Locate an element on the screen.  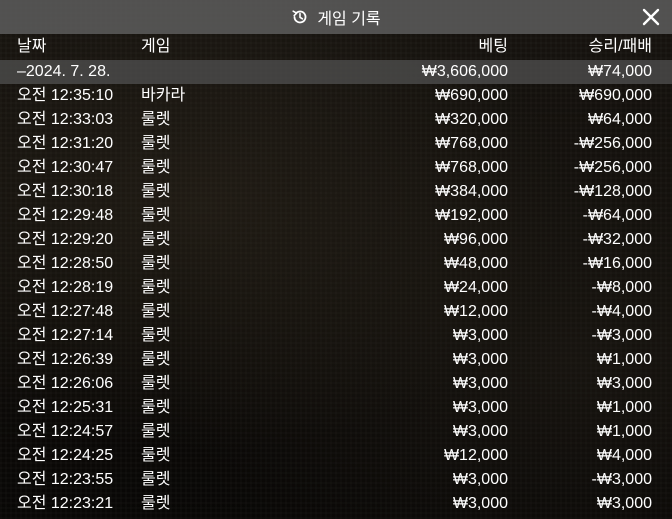
table-row: 오전 12:25:31 룰렛 ₩3,000 ₩1,000 is located at coordinates (336, 408).